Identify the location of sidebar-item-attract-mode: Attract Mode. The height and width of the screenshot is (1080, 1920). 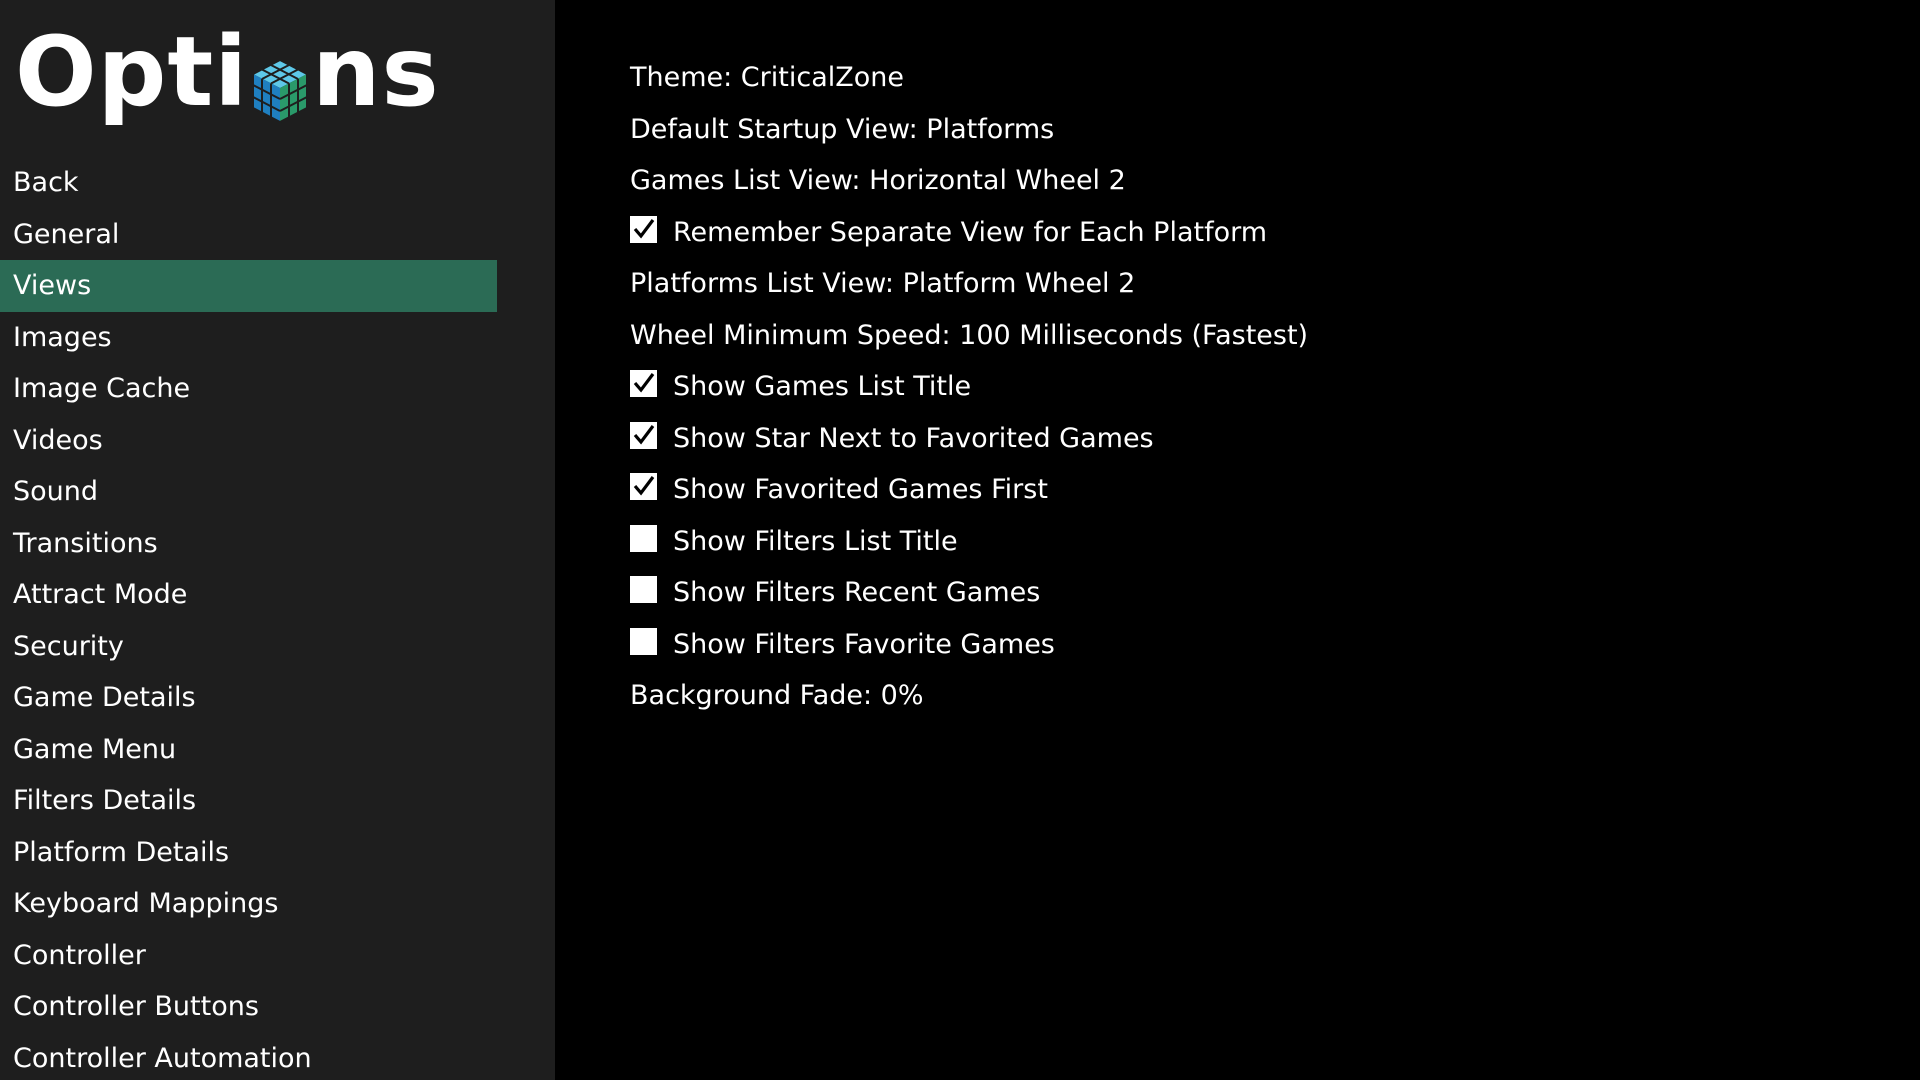
(248, 595).